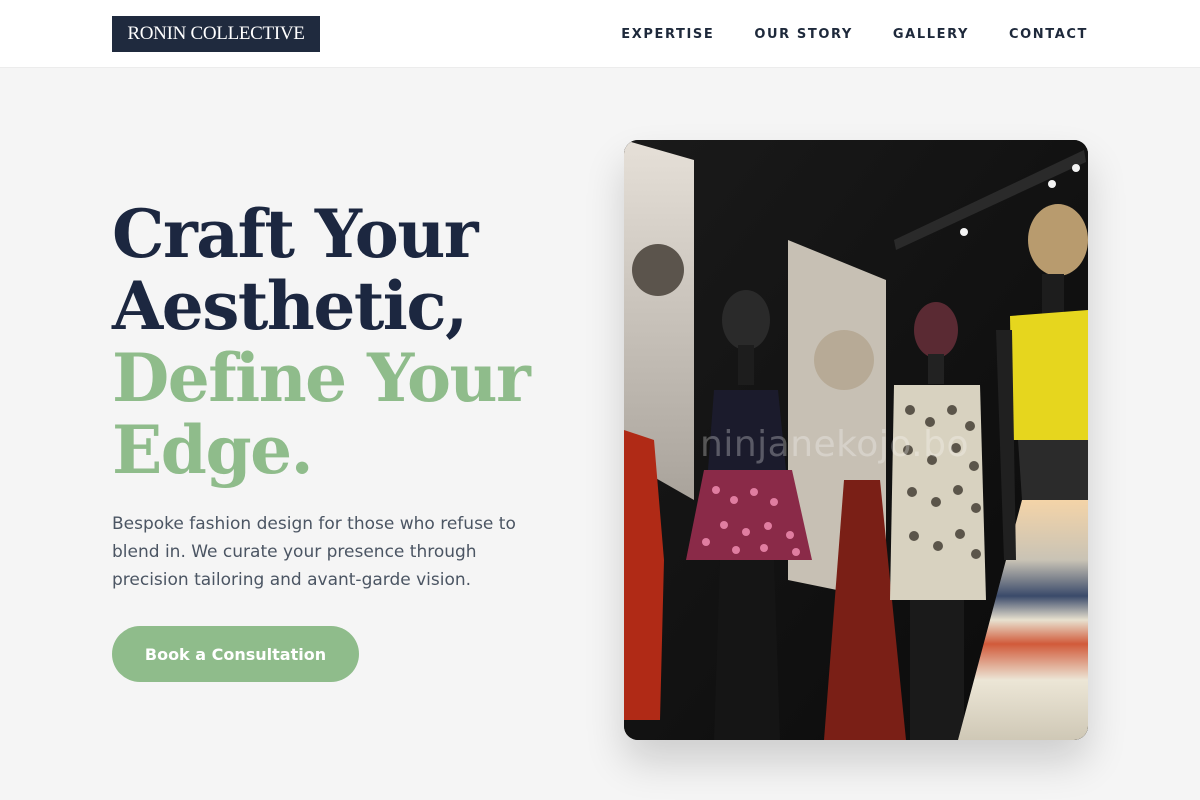 This screenshot has width=1200, height=800. Describe the element at coordinates (295, 234) in the screenshot. I see `headline-line-1: Craft Your` at that location.